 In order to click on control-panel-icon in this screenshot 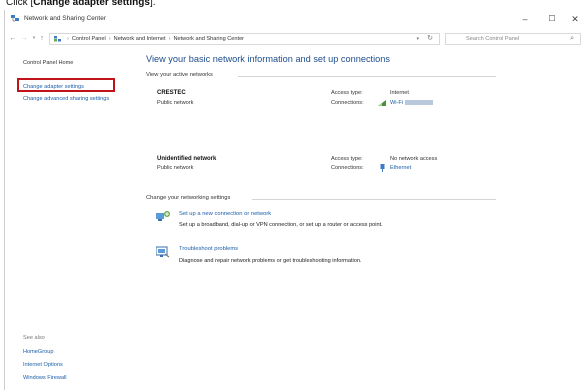, I will do `click(57, 39)`.